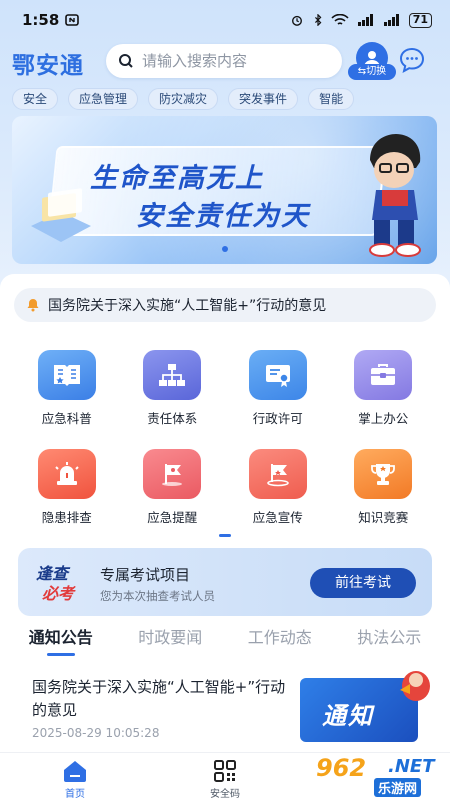  What do you see at coordinates (225, 771) in the screenshot?
I see `qr-code-icon` at bounding box center [225, 771].